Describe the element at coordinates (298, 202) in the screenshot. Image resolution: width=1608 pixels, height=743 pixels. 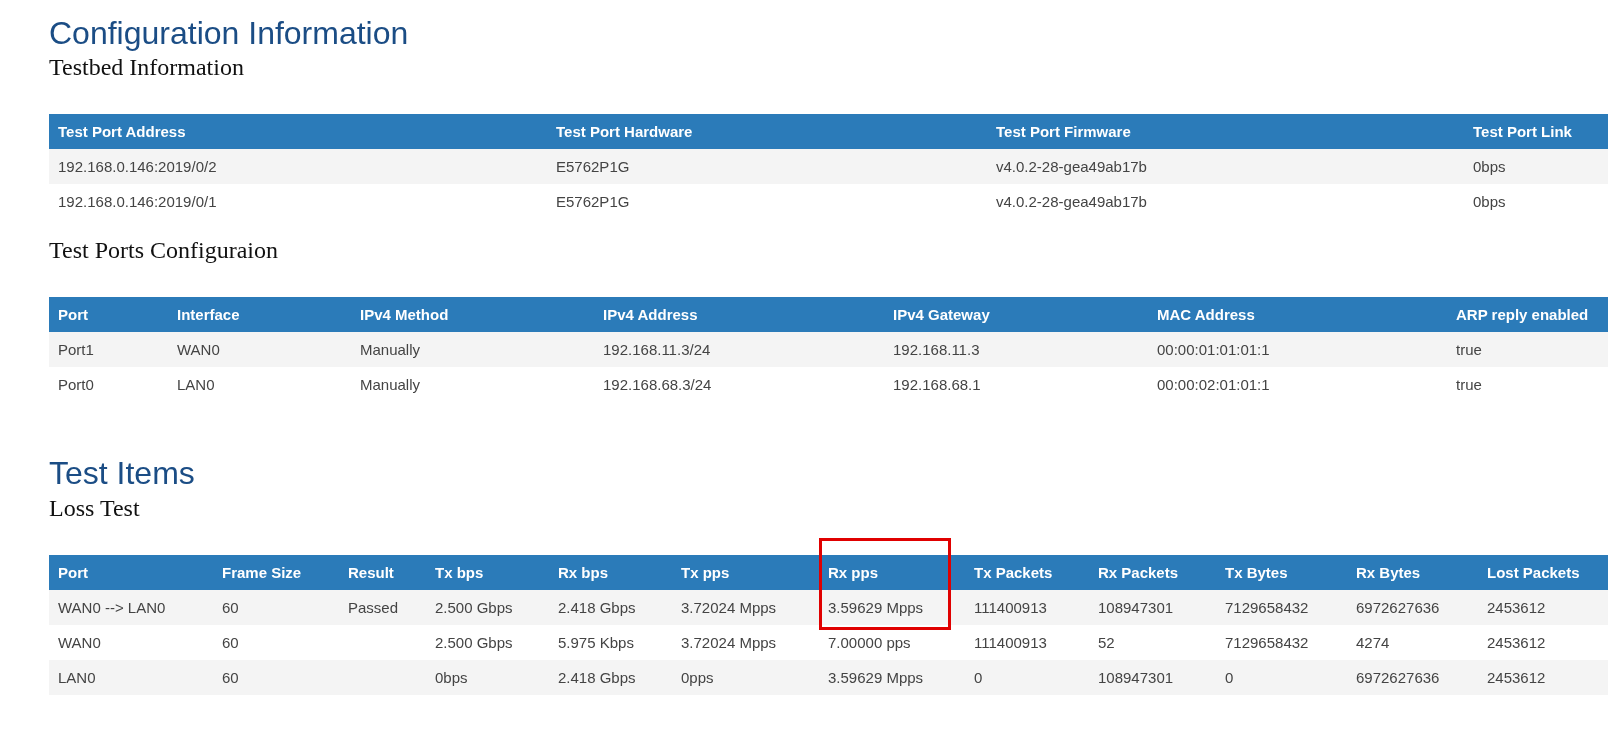
I see `table-cell: 192.168.0.146:2019/0/1` at that location.